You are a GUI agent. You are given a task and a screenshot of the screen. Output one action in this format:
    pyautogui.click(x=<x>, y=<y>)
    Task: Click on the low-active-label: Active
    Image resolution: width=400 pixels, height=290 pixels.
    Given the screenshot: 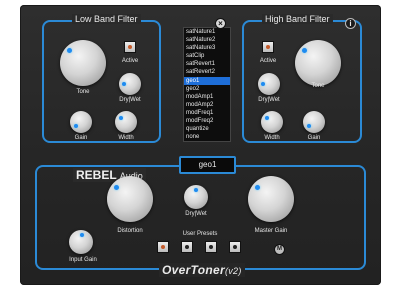 What is the action you would take?
    pyautogui.click(x=130, y=61)
    